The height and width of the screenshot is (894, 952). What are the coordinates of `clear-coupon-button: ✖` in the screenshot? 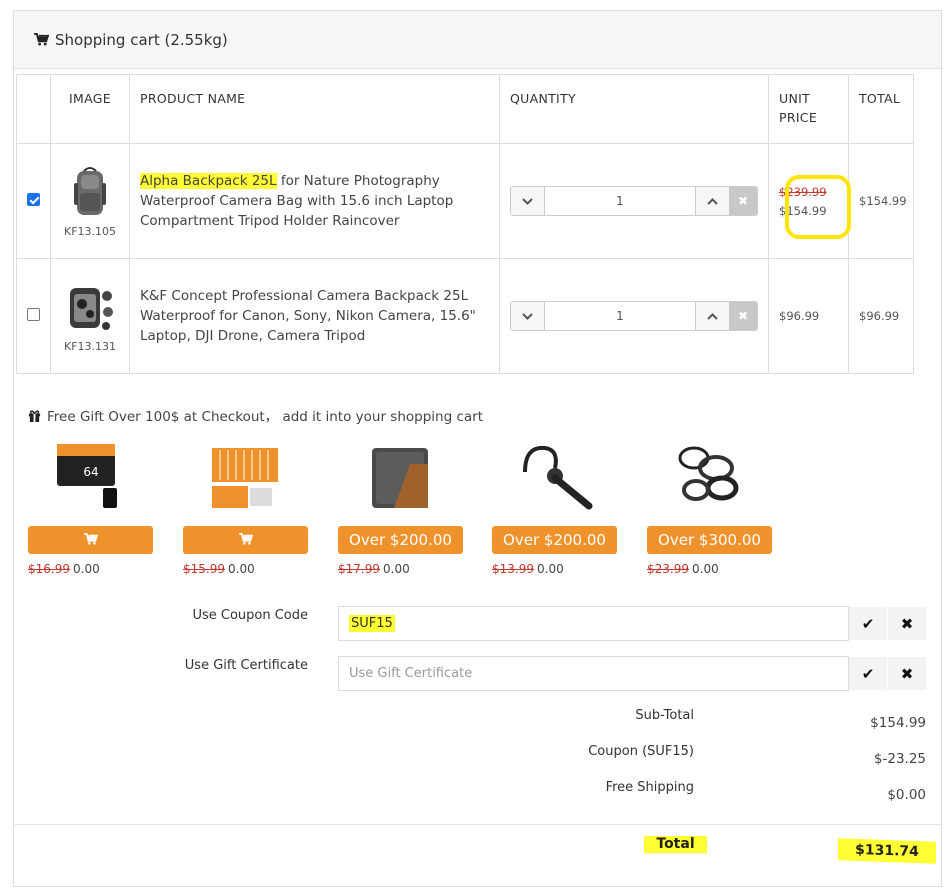 It's located at (907, 623).